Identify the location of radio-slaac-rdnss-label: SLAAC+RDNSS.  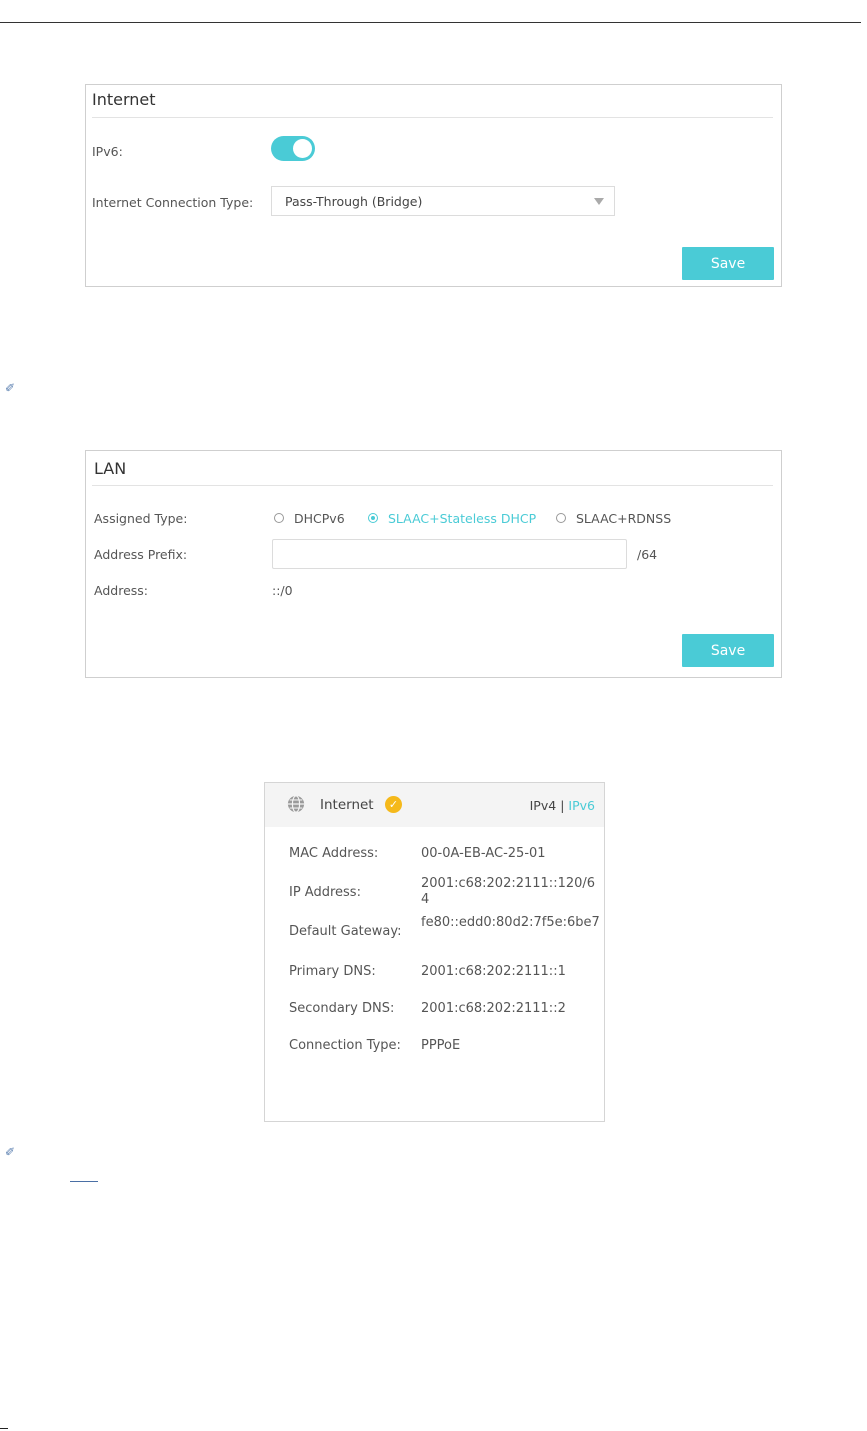
(623, 518).